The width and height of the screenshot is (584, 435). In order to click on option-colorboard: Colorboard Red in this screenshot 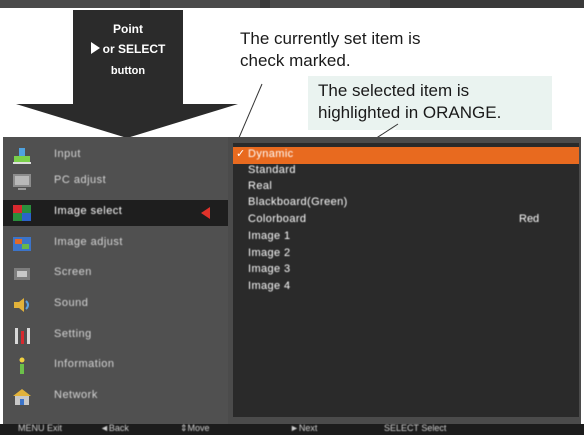, I will do `click(406, 220)`.